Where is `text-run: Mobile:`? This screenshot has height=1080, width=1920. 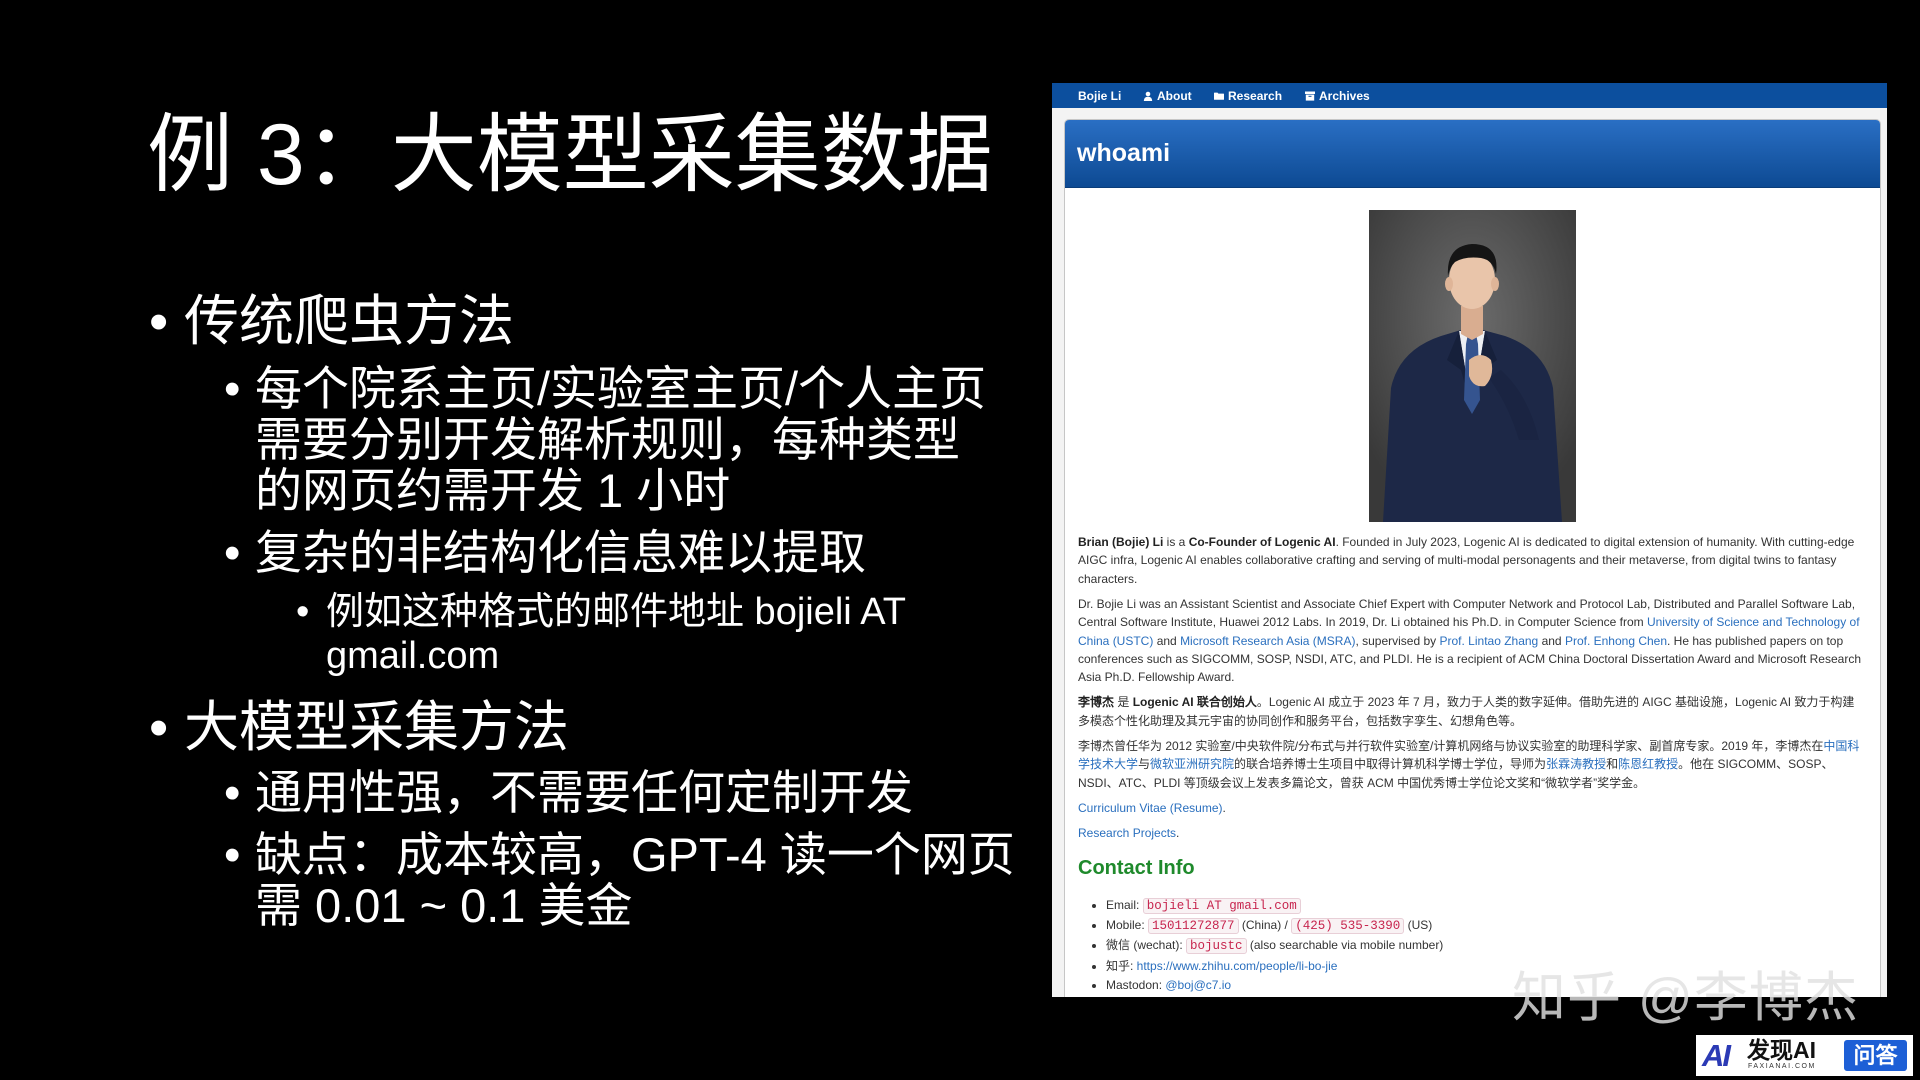
text-run: Mobile: is located at coordinates (1127, 925).